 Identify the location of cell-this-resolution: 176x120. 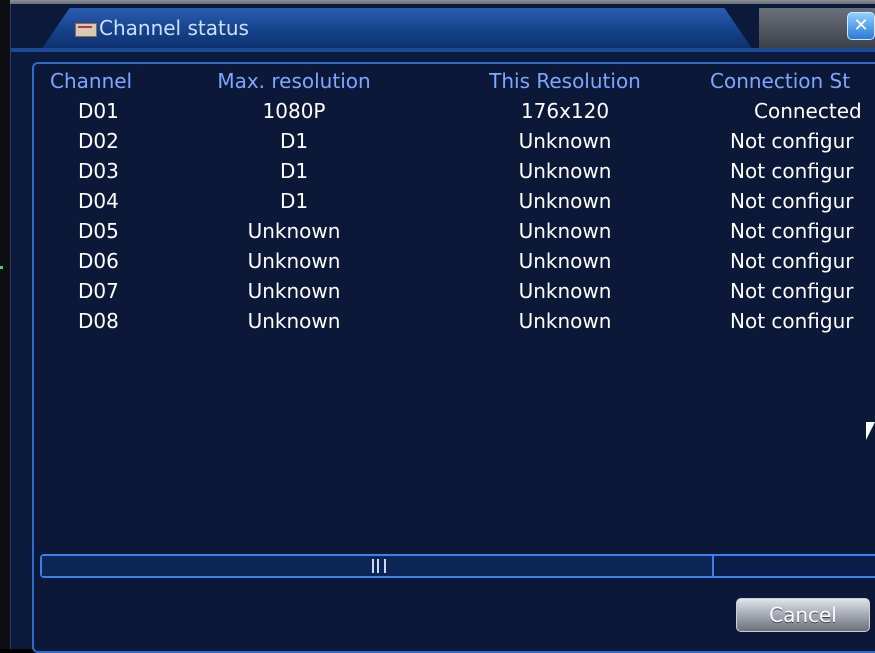
(565, 111).